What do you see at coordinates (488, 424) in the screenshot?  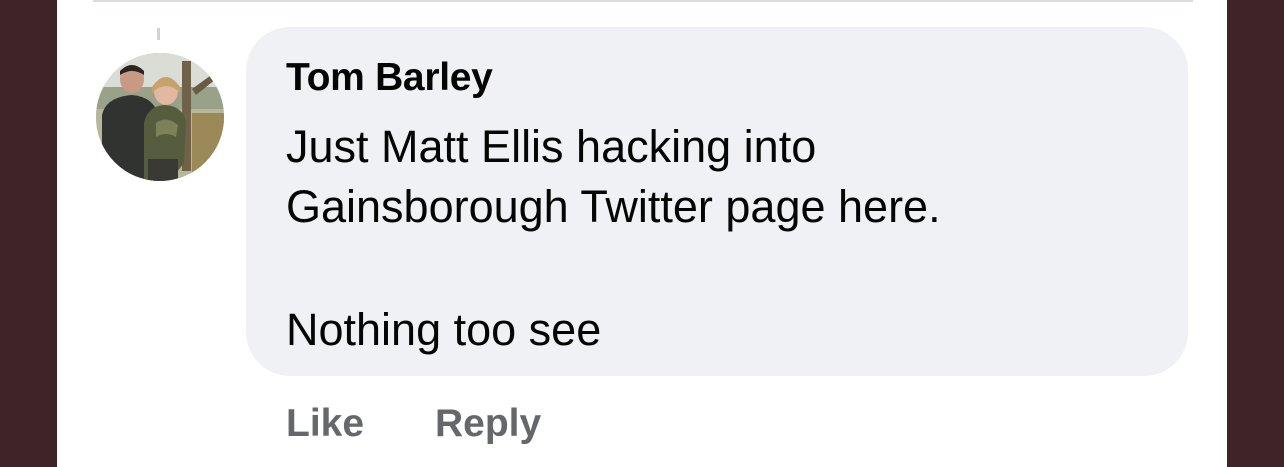 I see `reply-button: Reply` at bounding box center [488, 424].